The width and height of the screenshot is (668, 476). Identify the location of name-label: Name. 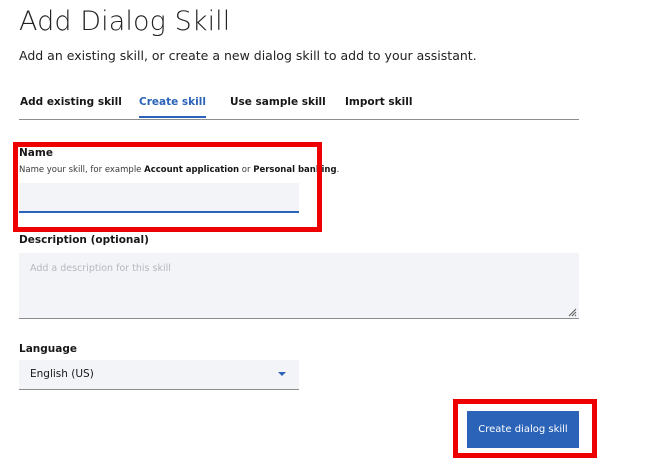
(36, 153).